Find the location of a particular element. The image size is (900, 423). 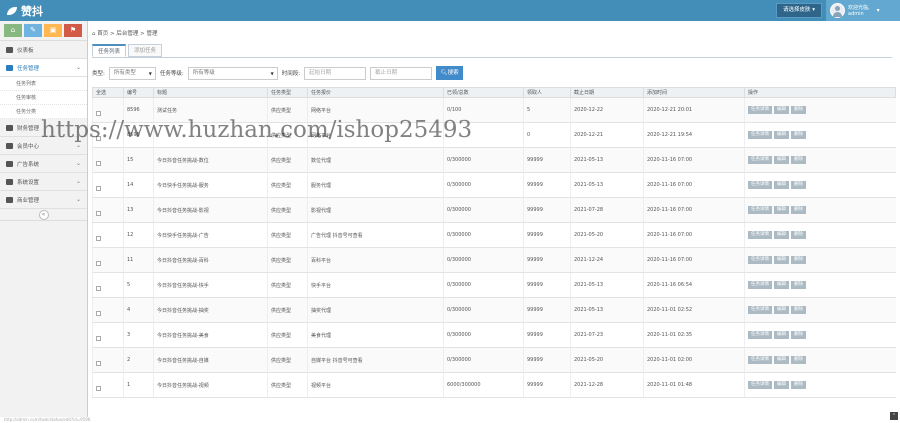

table-cell: 2021-12-28 is located at coordinates (607, 385).